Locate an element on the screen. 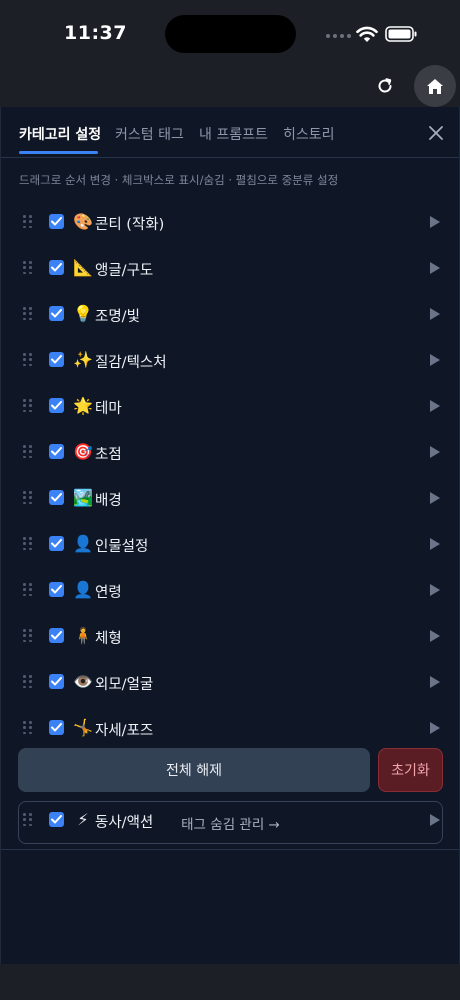 The width and height of the screenshot is (460, 1000). category-row: 👤 연령 is located at coordinates (230, 590).